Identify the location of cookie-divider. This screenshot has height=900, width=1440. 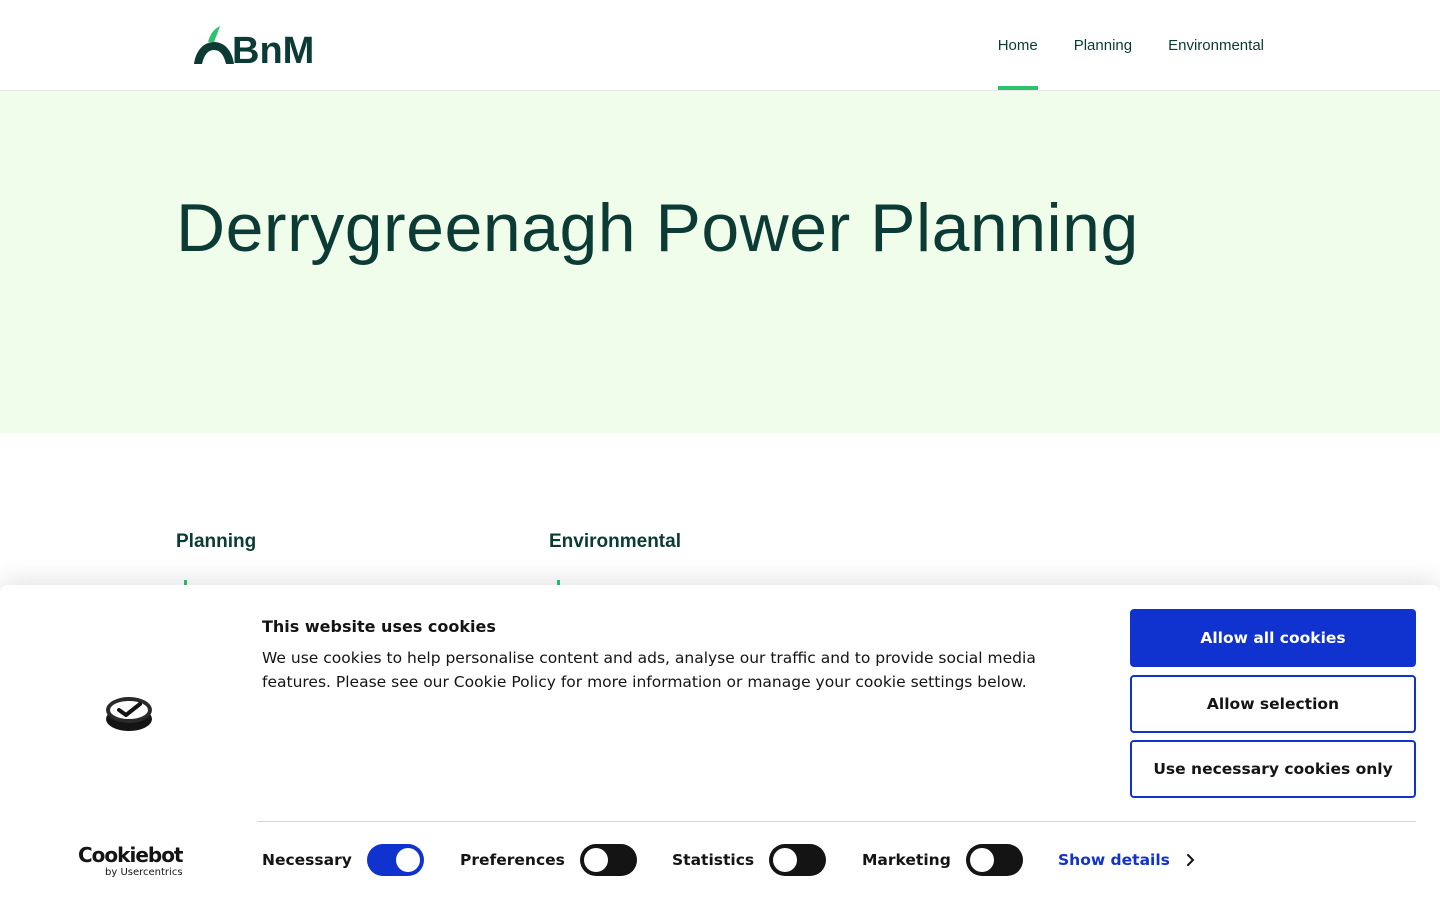
(836, 821).